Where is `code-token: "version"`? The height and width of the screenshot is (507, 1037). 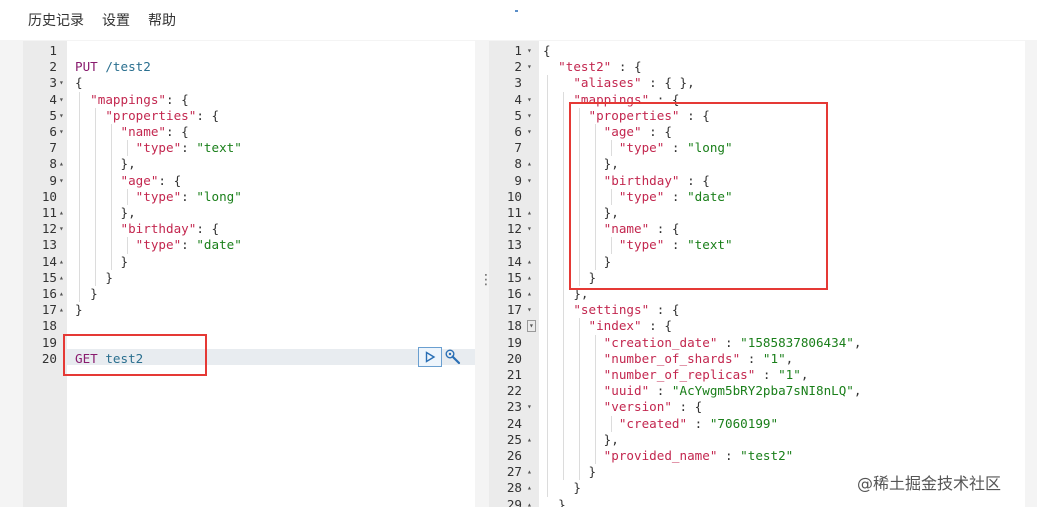 code-token: "version" is located at coordinates (637, 407).